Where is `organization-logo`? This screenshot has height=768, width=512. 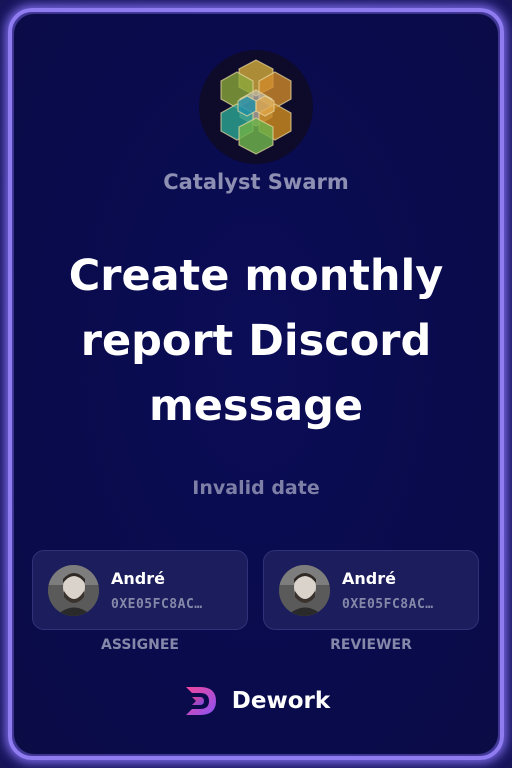 organization-logo is located at coordinates (256, 107).